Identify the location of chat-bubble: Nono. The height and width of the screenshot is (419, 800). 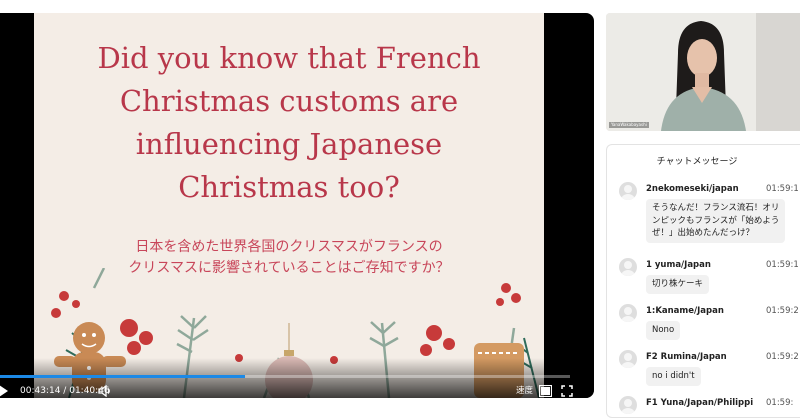
(663, 330).